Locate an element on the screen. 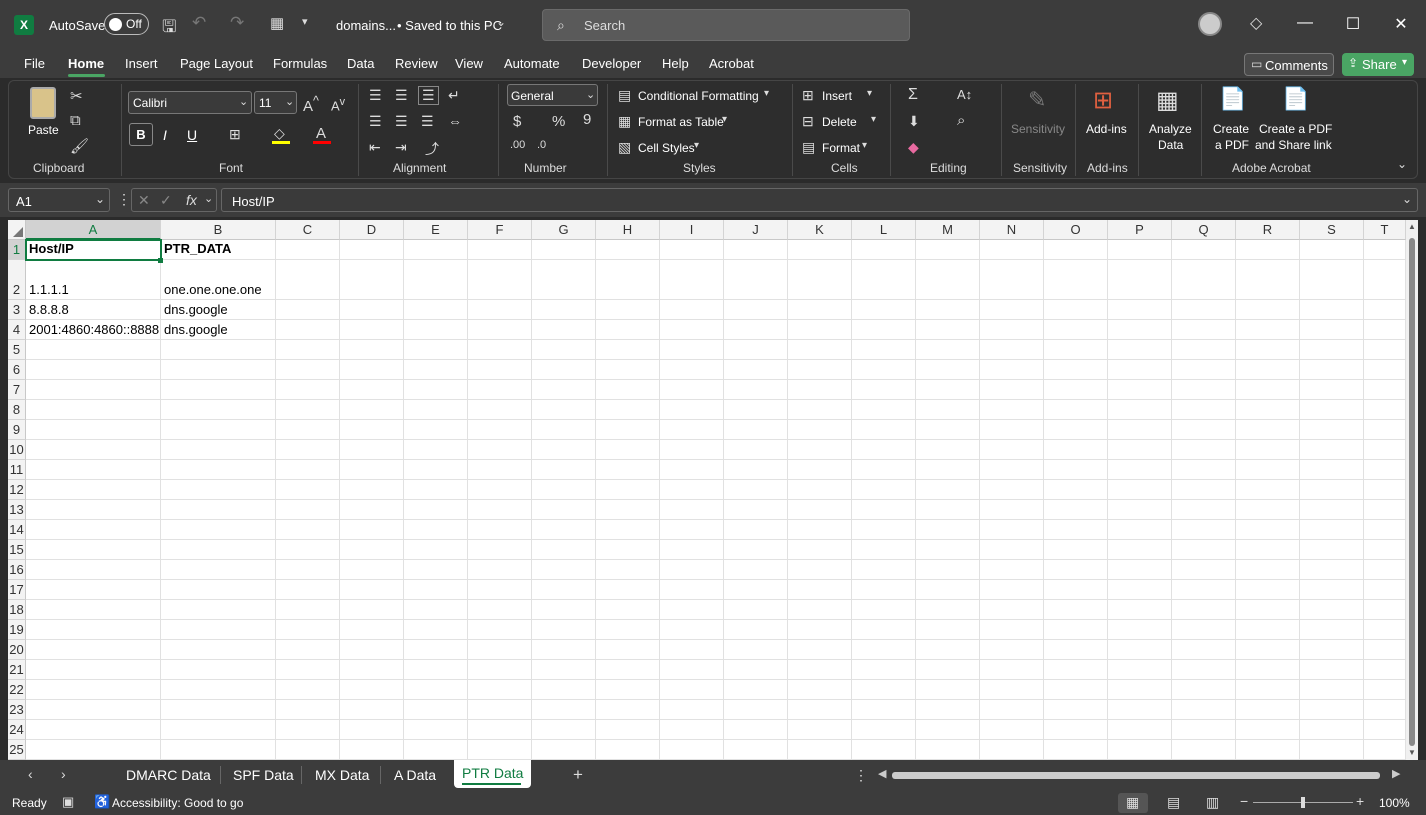 The image size is (1426, 815). delete-cells-icon: ⊟ is located at coordinates (808, 121).